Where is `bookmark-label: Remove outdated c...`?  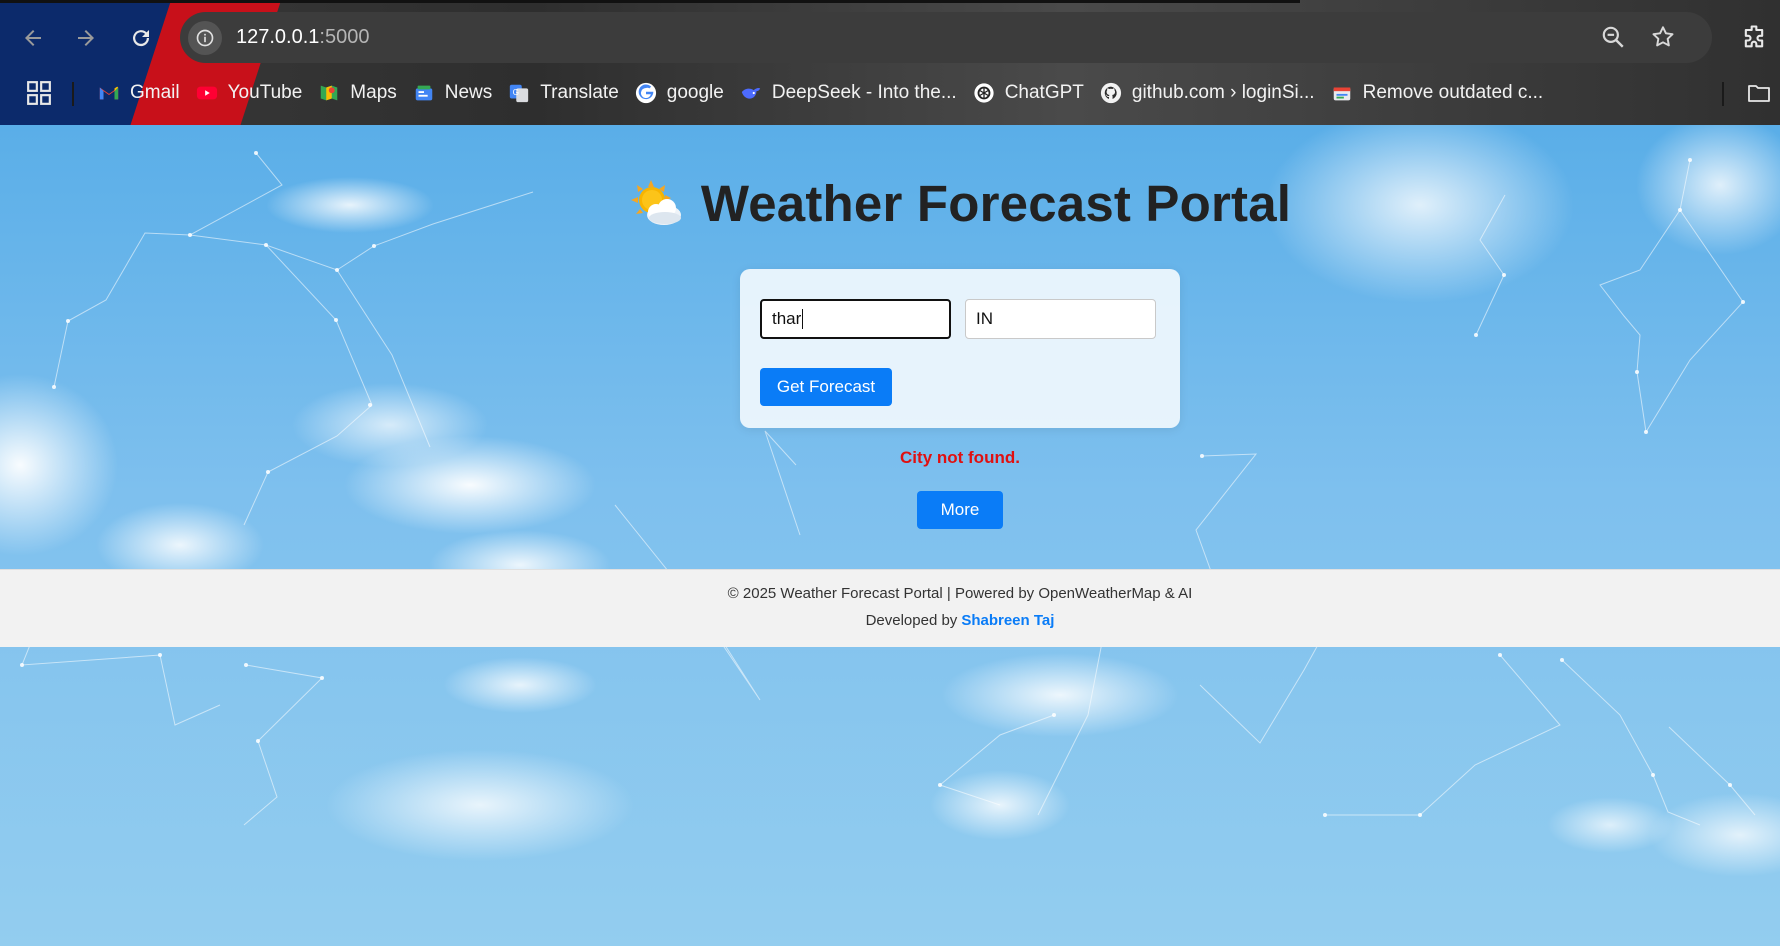 bookmark-label: Remove outdated c... is located at coordinates (1453, 92).